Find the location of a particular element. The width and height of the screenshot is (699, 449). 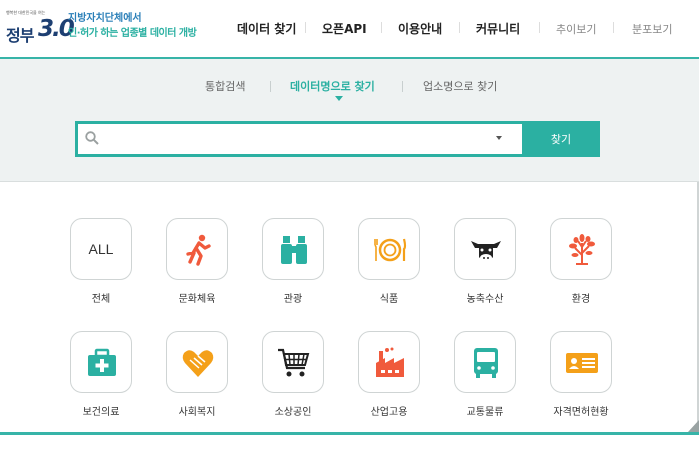

tab-search-by-data-name: 데이터명으로 찾기 is located at coordinates (332, 86).